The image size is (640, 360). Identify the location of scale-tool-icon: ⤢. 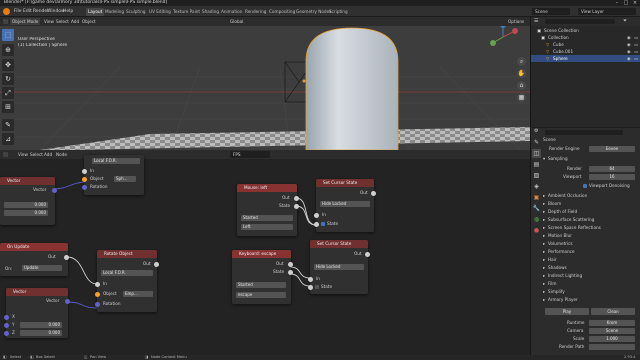
(8, 93).